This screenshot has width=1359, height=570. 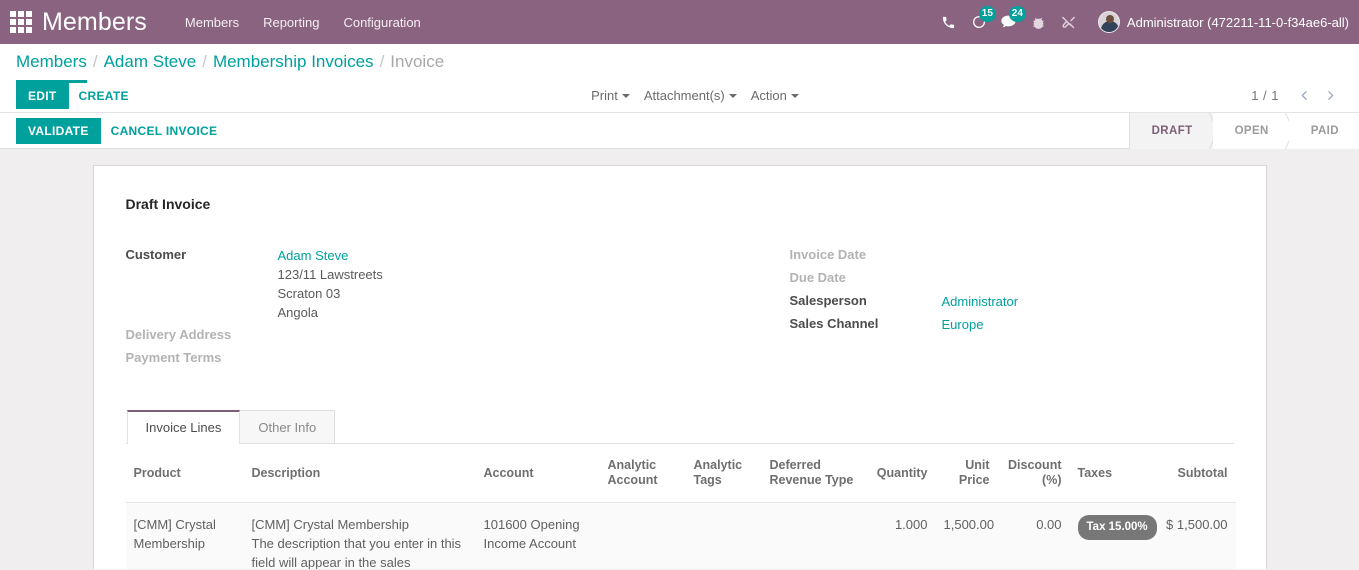 What do you see at coordinates (297, 312) in the screenshot?
I see `customer-address-line-3: Angola` at bounding box center [297, 312].